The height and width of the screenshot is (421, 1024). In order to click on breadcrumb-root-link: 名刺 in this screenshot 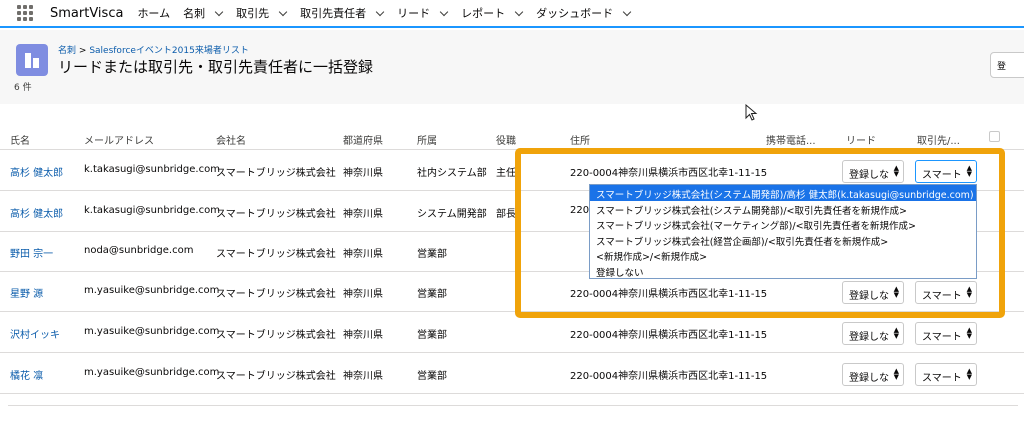, I will do `click(67, 51)`.